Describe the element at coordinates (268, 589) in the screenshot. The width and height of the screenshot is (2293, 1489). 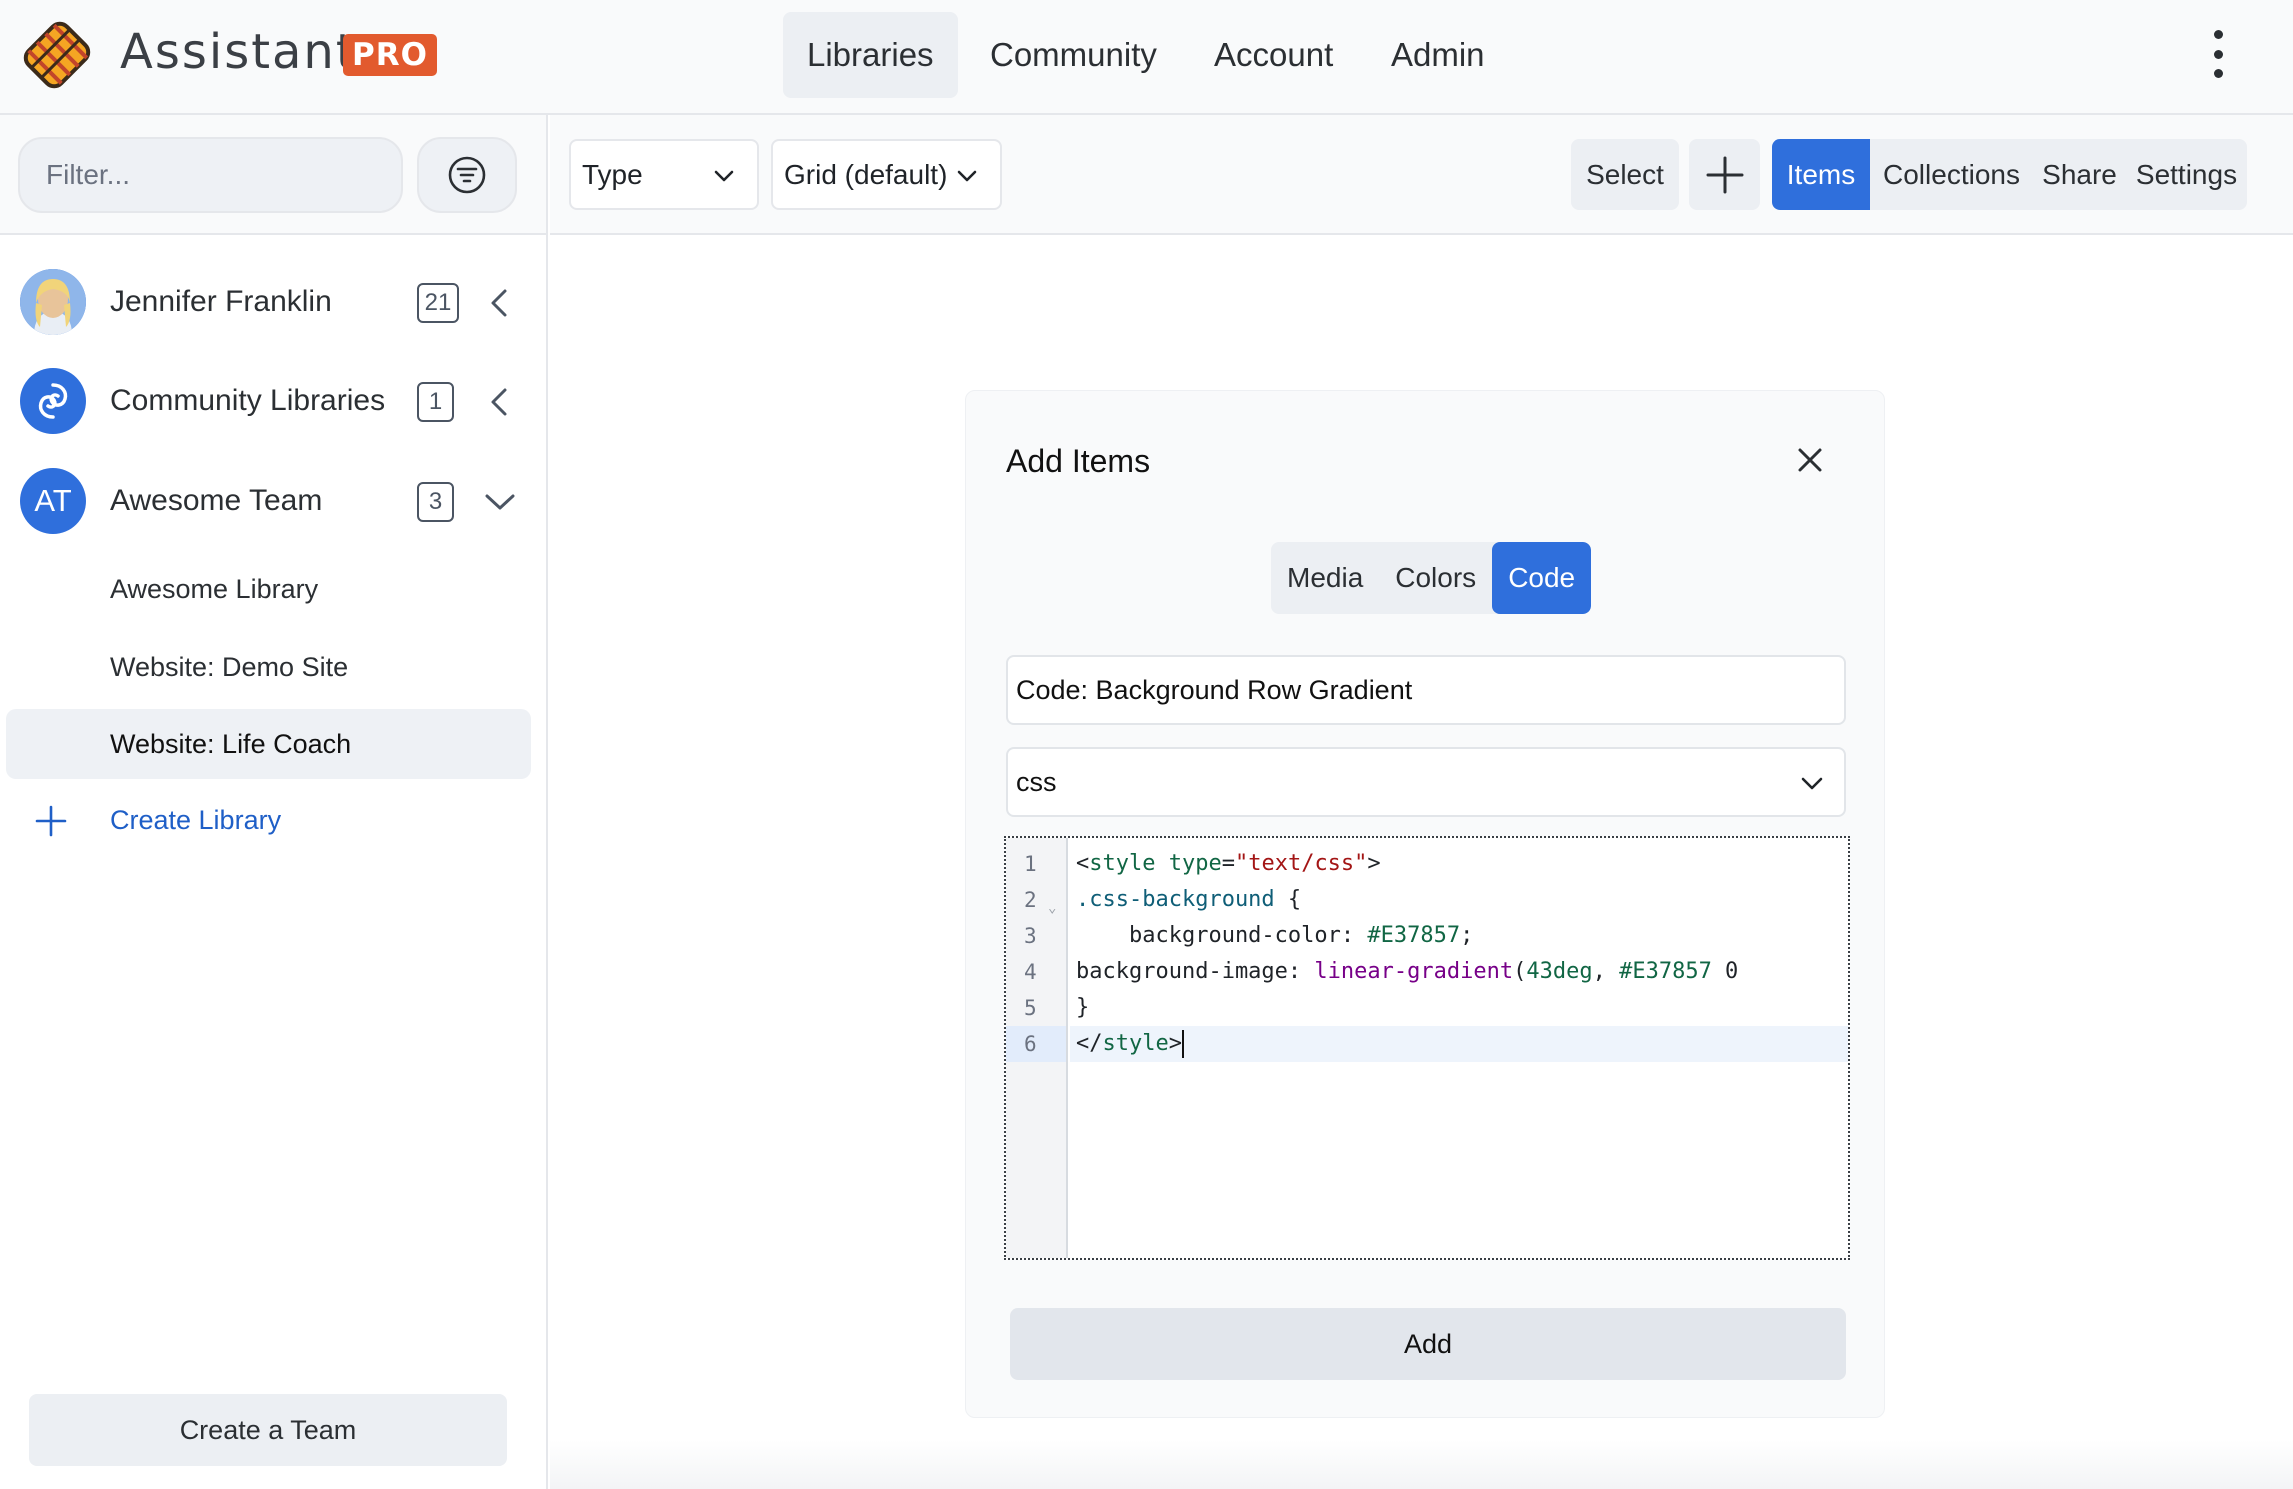
I see `sidebar-item-awesome-library: Awesome Library` at that location.